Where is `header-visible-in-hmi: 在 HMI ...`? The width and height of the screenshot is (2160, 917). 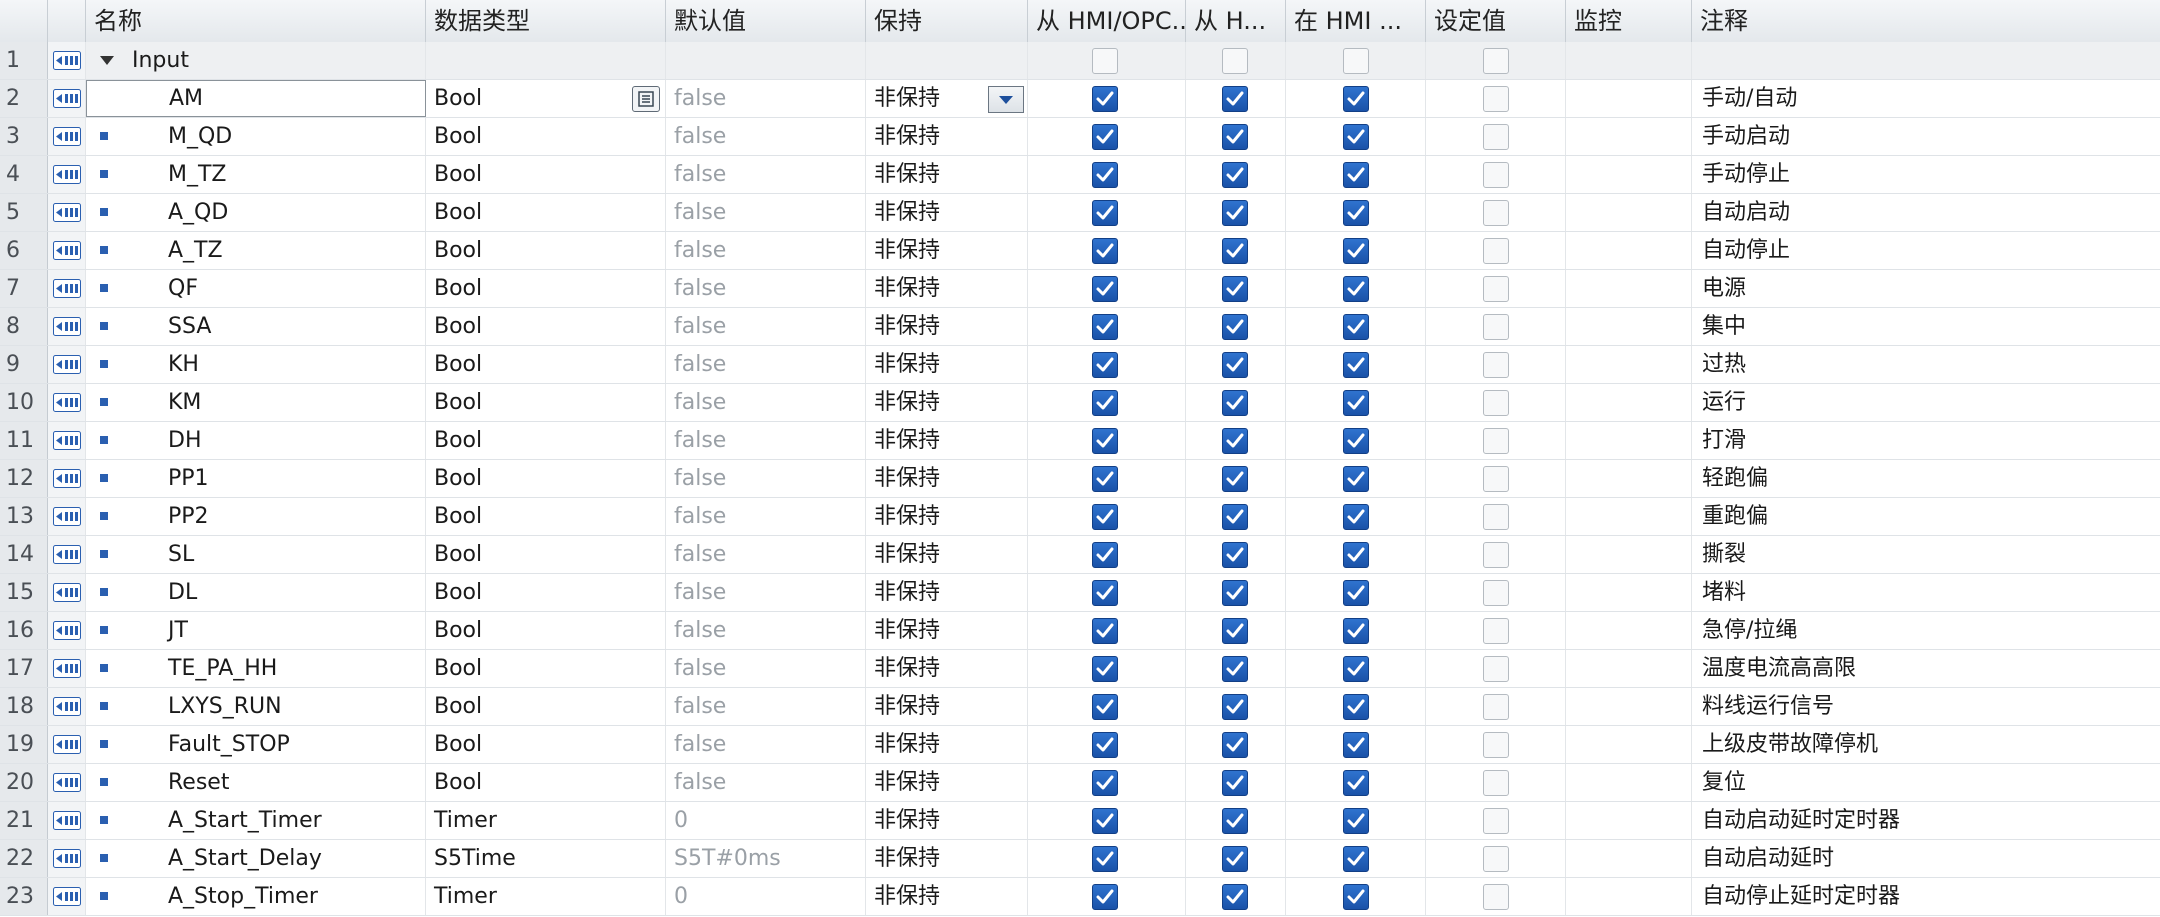
header-visible-in-hmi: 在 HMI ... is located at coordinates (1356, 21).